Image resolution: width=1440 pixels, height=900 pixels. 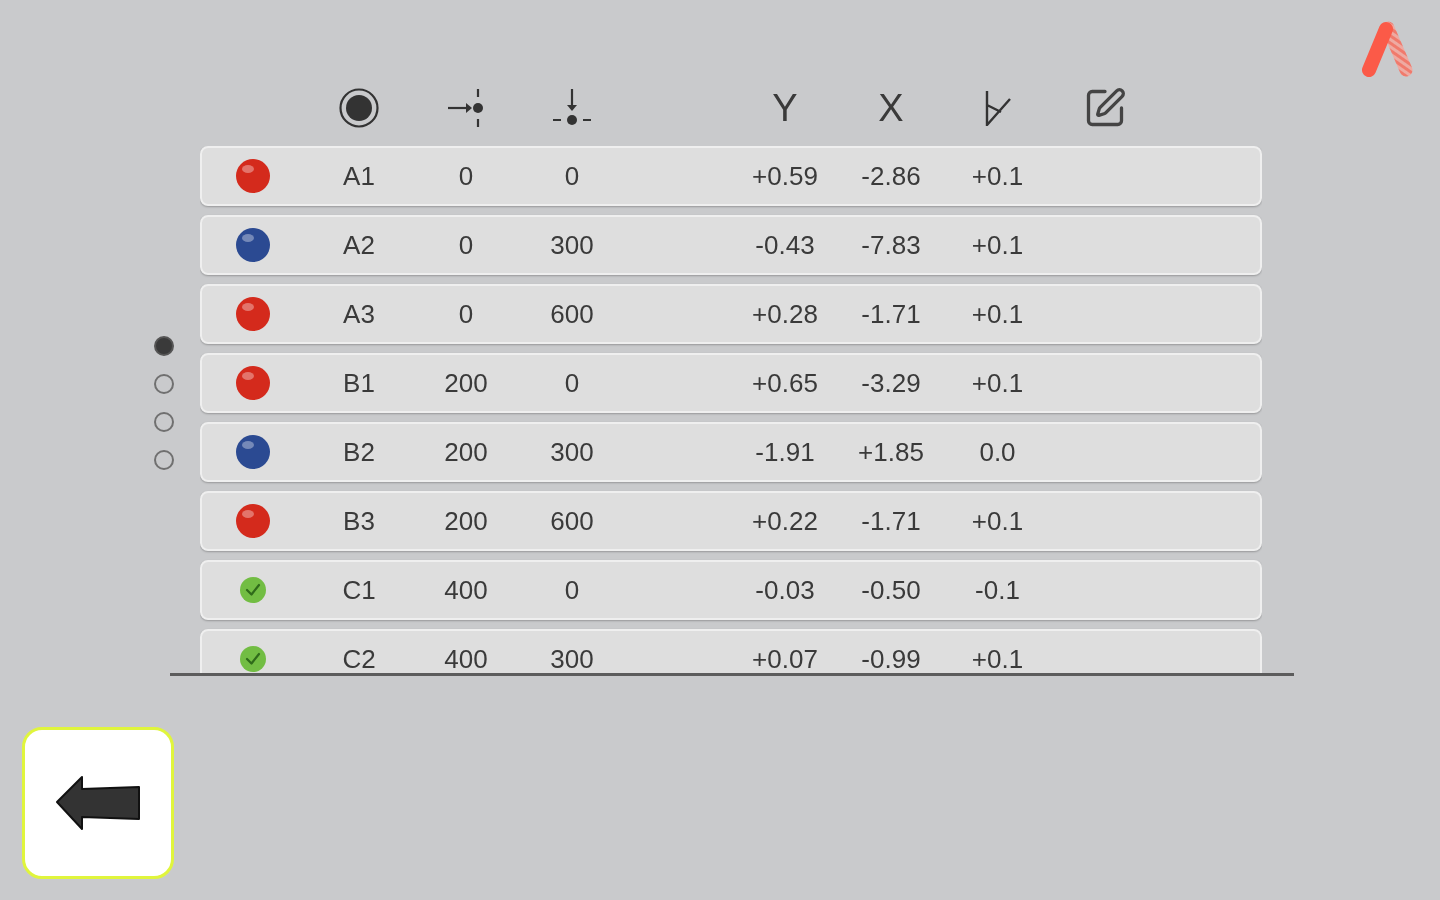 I want to click on table-cell: -0.43, so click(x=785, y=245).